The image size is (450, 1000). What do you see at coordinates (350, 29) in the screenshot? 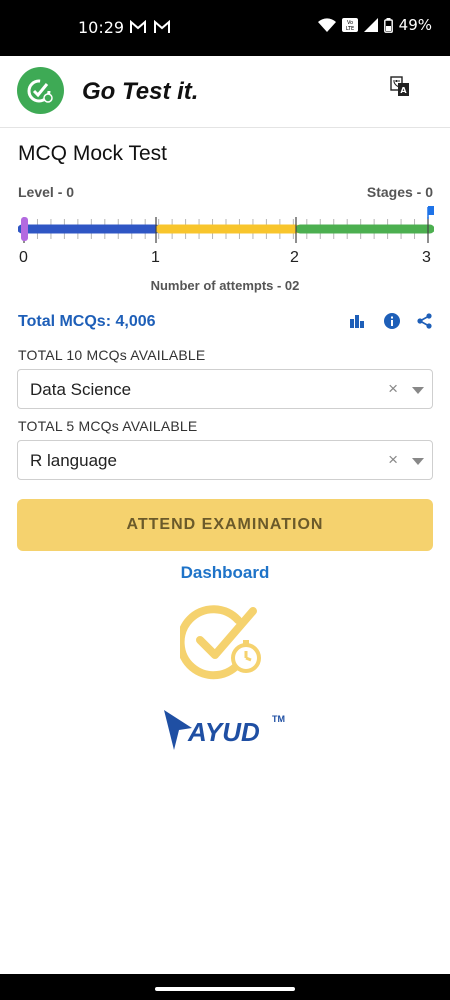
I see `svg-text: LTE` at bounding box center [350, 29].